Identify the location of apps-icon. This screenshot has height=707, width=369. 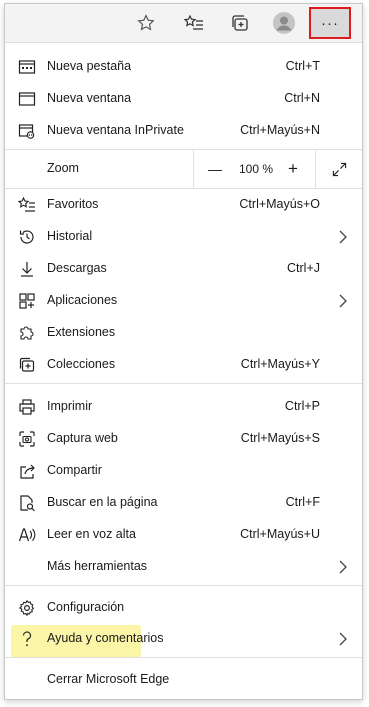
(27, 301).